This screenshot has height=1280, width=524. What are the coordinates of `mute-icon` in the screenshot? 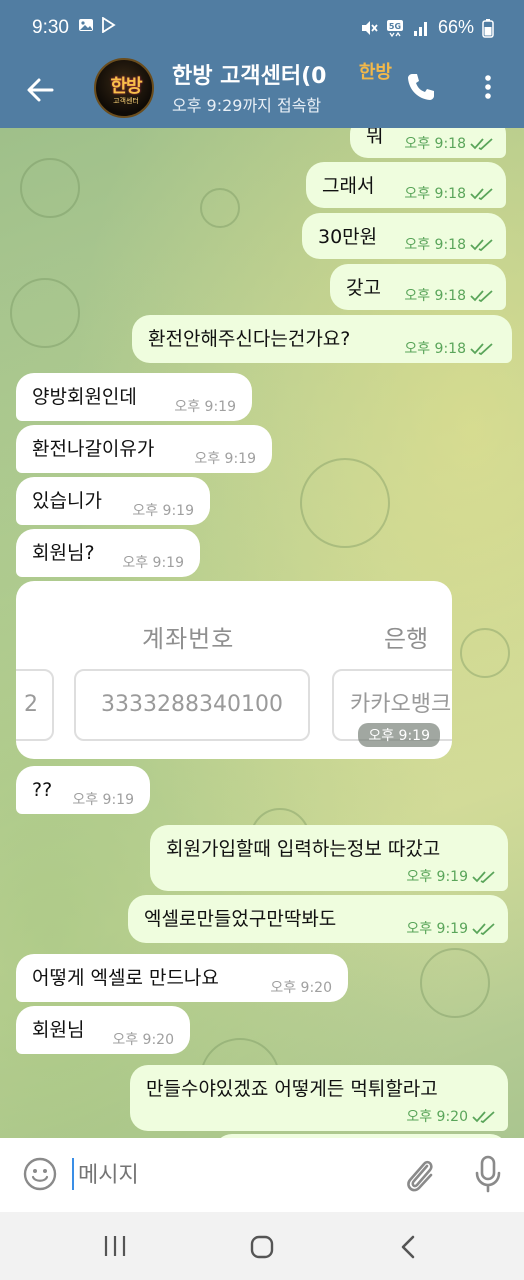 It's located at (369, 27).